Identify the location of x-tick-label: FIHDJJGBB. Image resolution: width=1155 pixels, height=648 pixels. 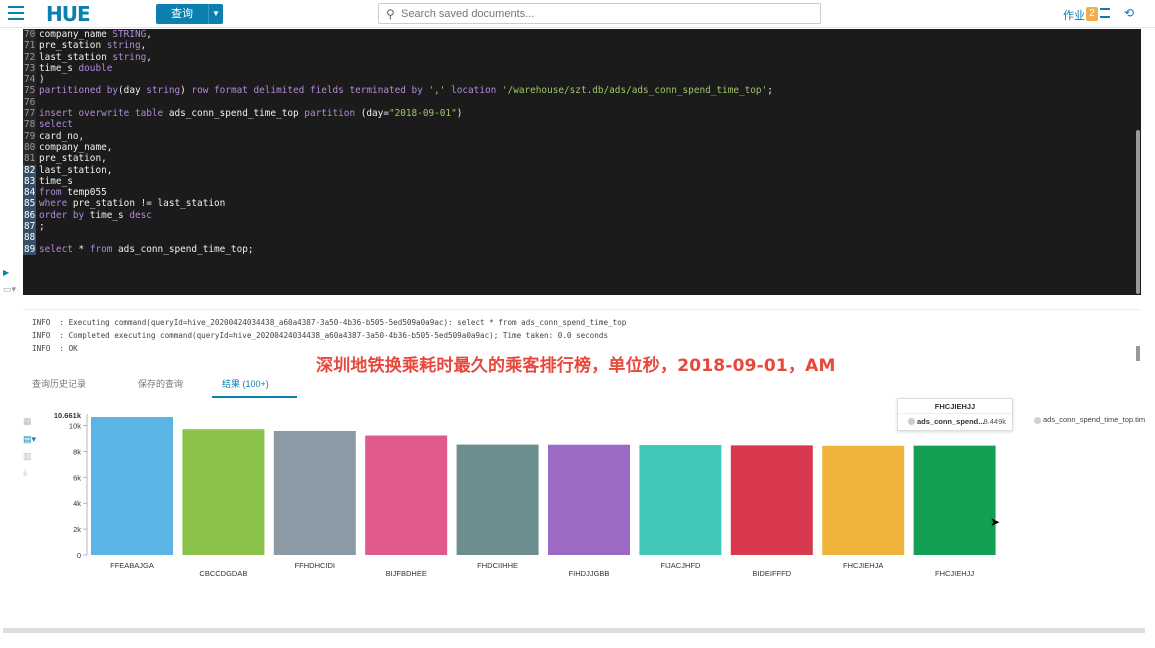
(589, 573).